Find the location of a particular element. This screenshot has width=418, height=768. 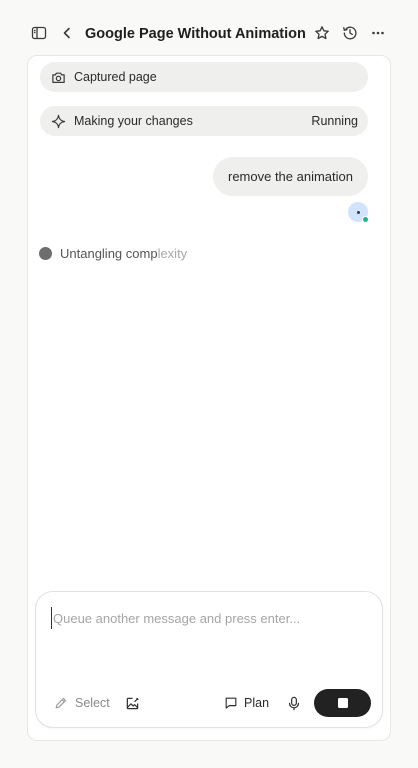

online-indicator is located at coordinates (365, 219).